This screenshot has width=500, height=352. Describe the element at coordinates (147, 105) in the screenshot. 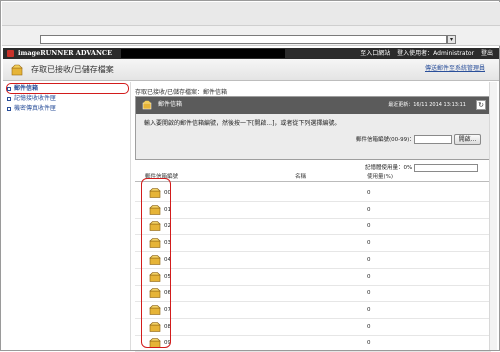

I see `mailbox-icon` at that location.